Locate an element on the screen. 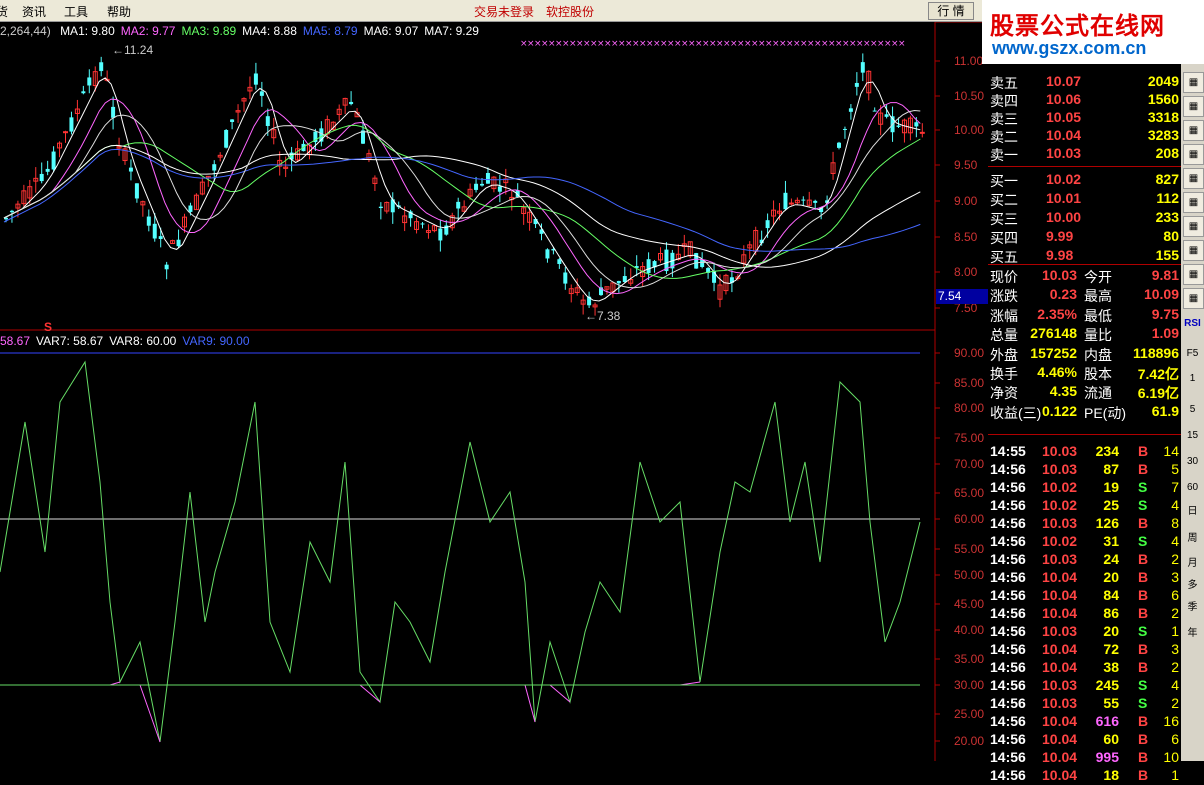  toolbar-period-月: 月 is located at coordinates (1192, 563).